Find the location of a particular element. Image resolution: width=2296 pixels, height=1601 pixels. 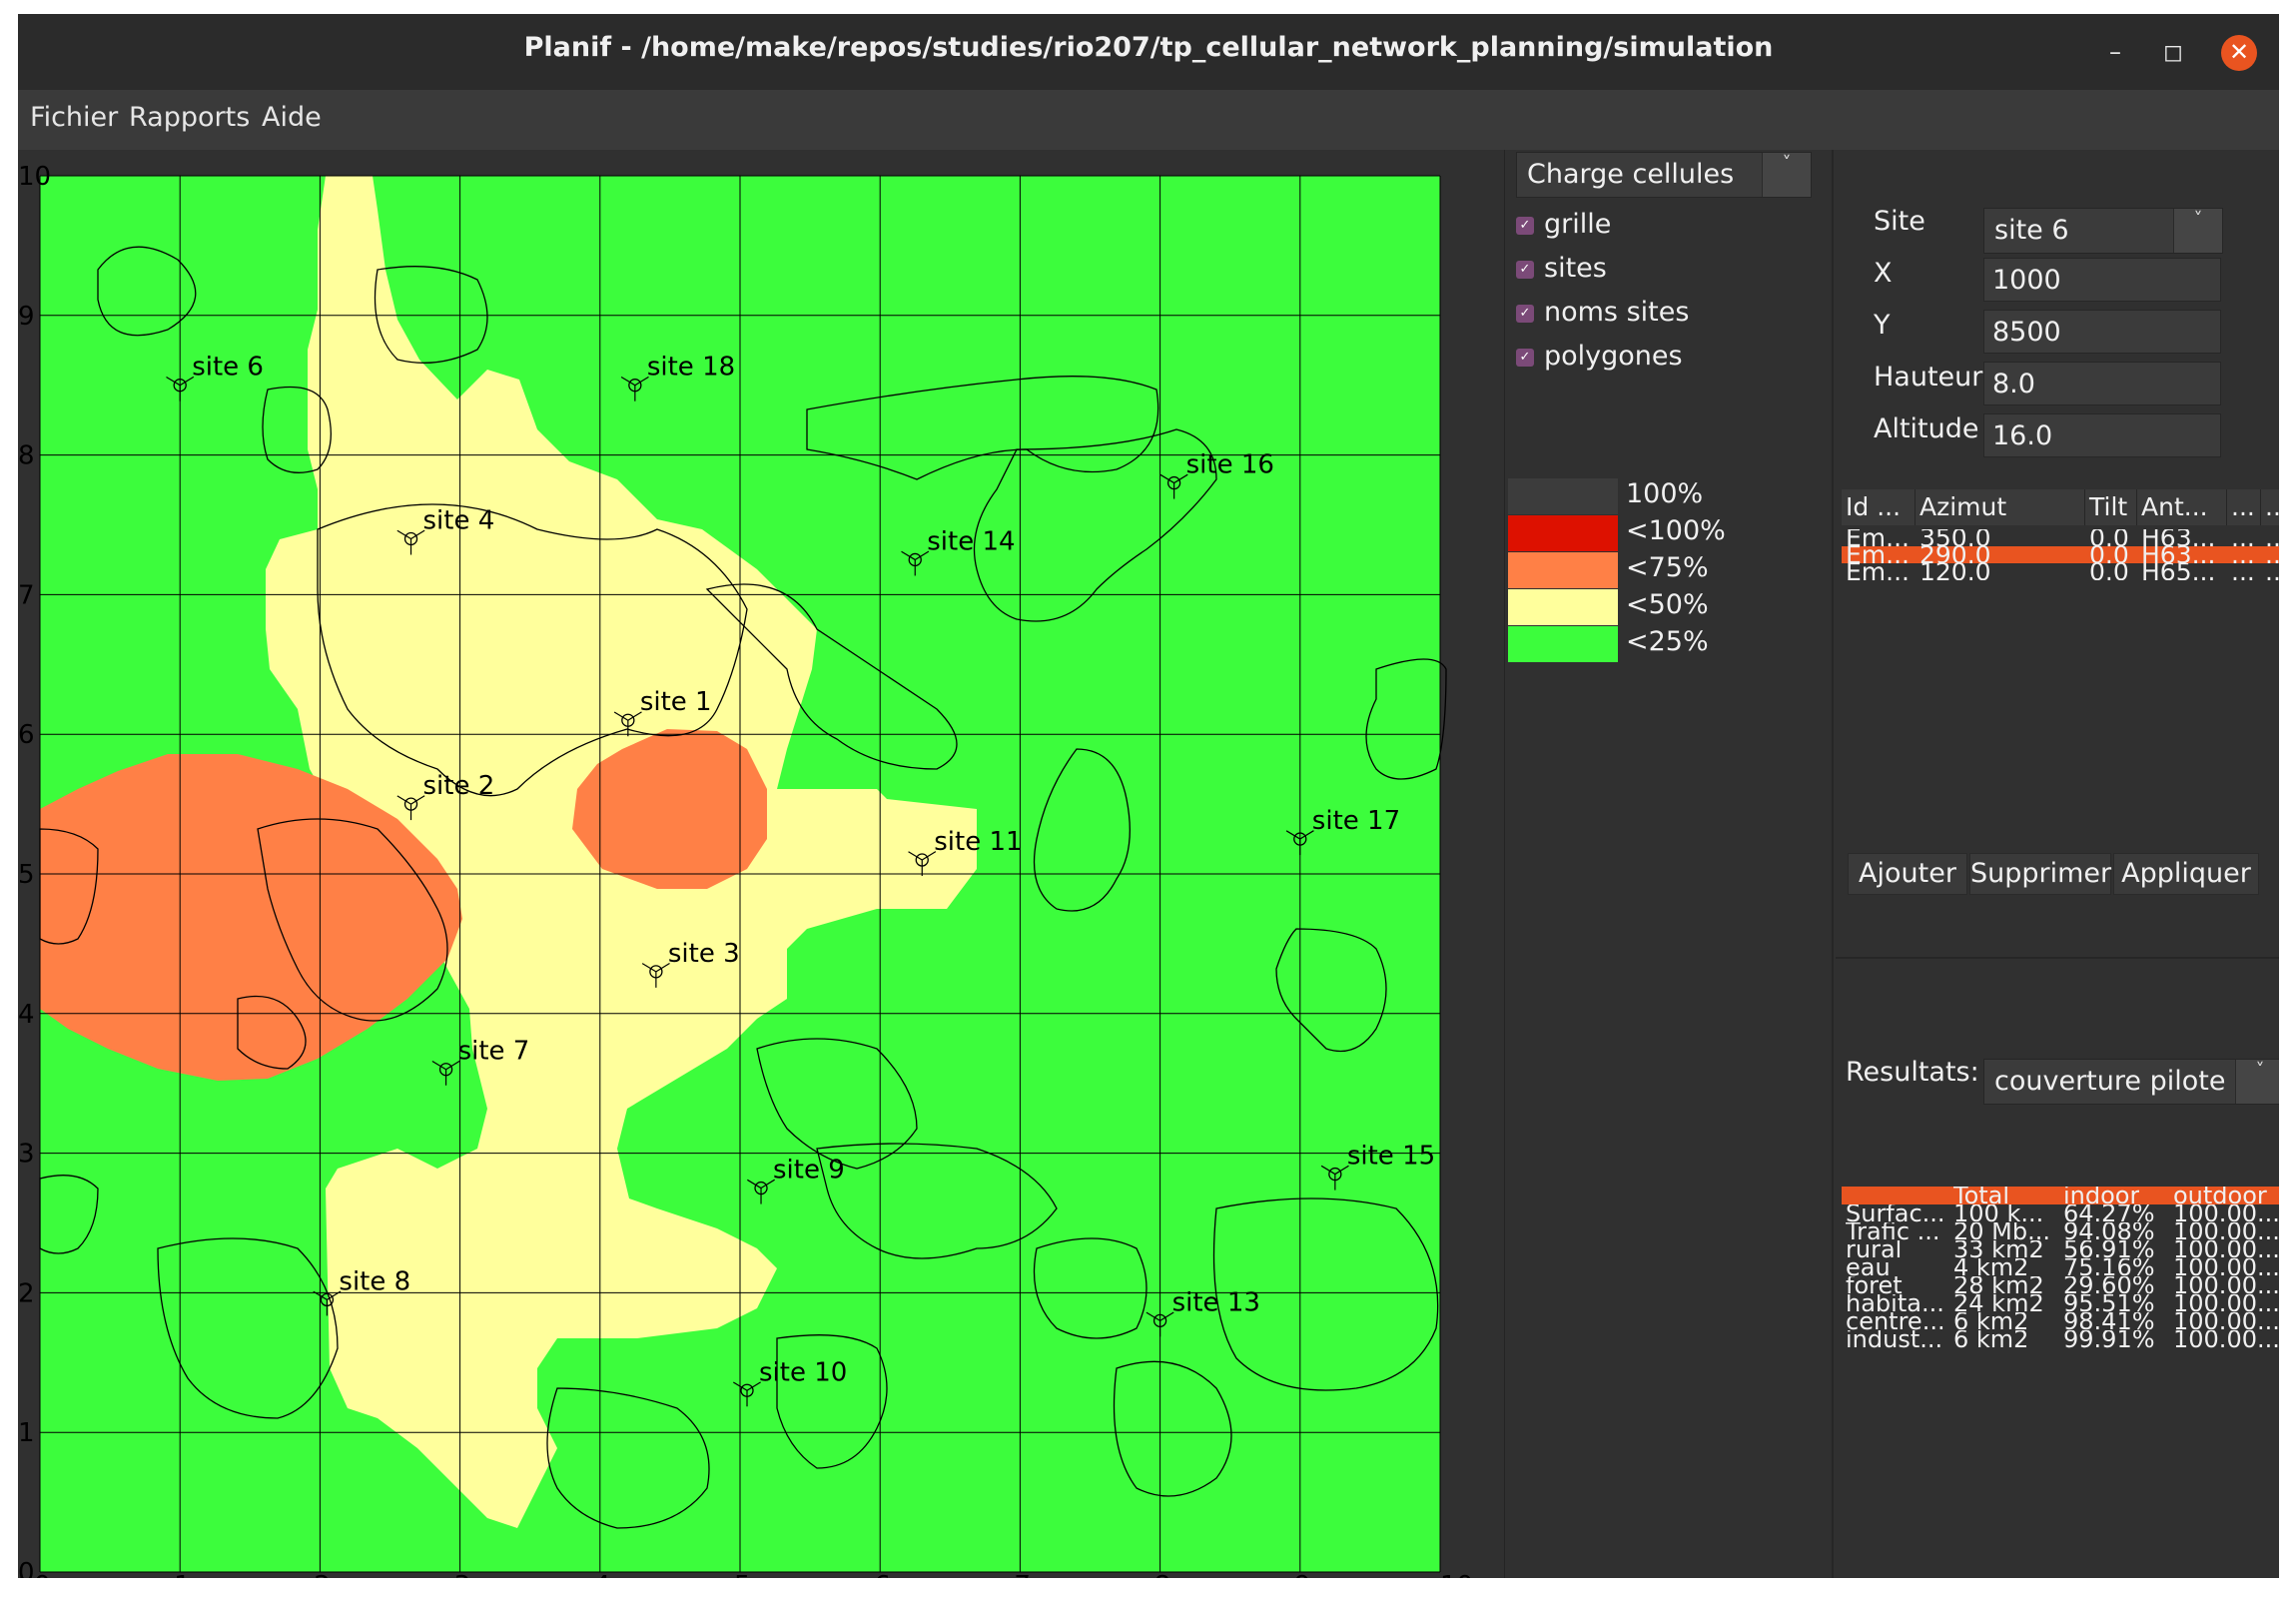

menu-fichier: Fichier is located at coordinates (74, 118).